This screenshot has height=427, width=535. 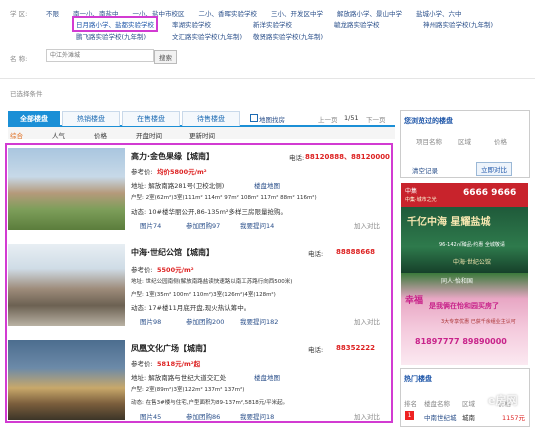 What do you see at coordinates (464, 142) in the screenshot?
I see `browsed-header-area: 区域` at bounding box center [464, 142].